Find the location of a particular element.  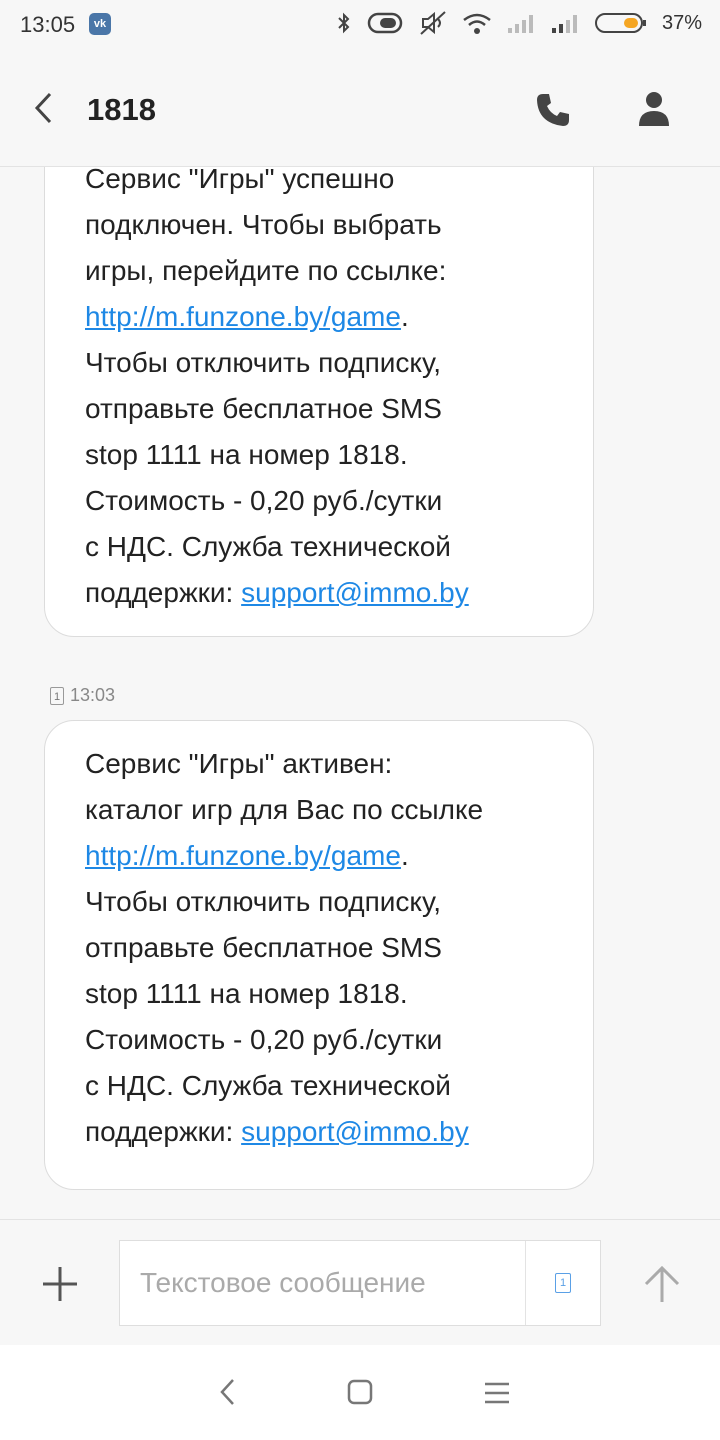

call-button is located at coordinates (553, 110).